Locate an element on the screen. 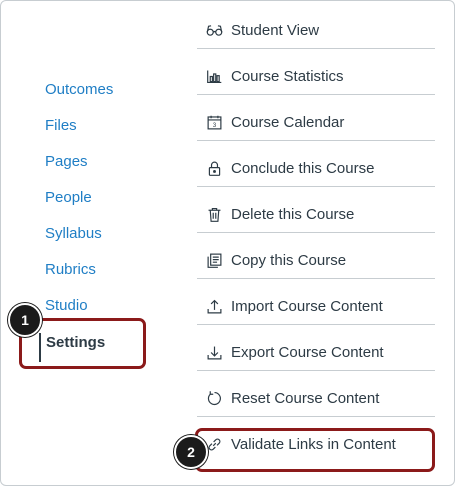 The image size is (455, 486). course-statistics-label: Course Statistics is located at coordinates (287, 76).